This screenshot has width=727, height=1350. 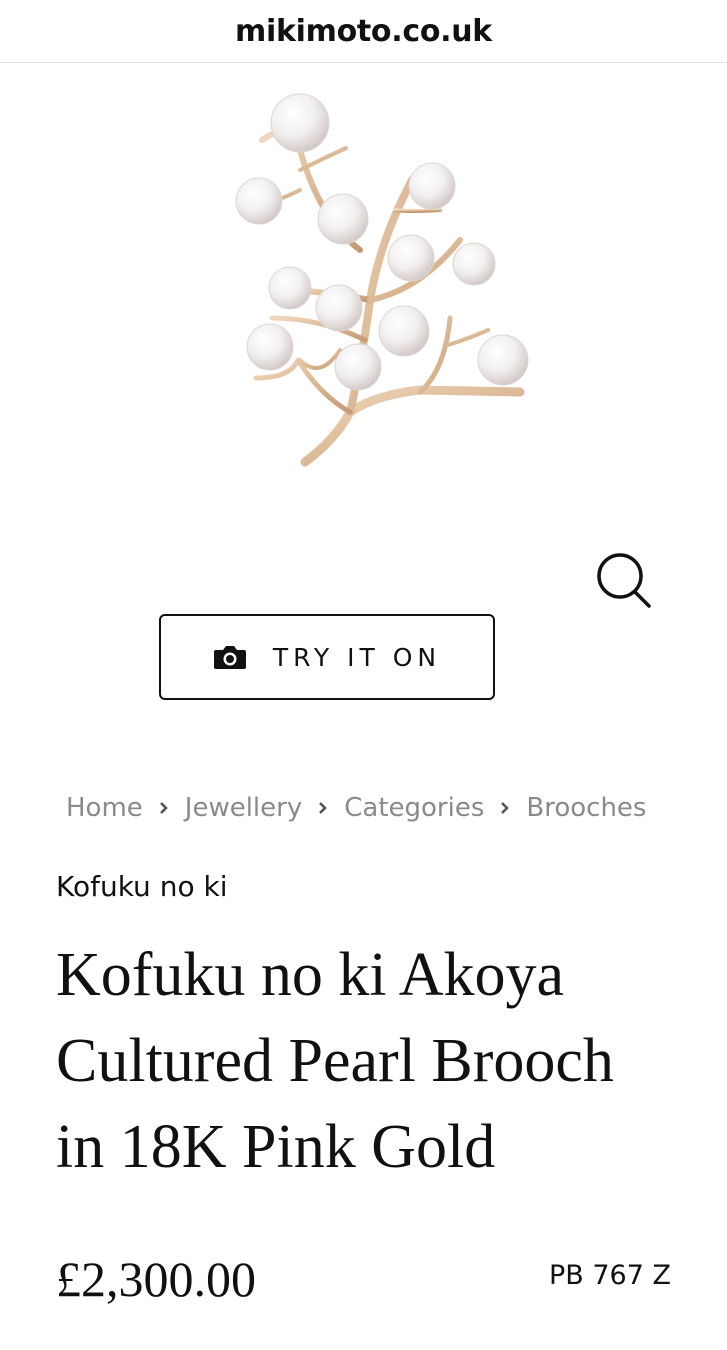 I want to click on breadcrumb-home: Home, so click(x=104, y=808).